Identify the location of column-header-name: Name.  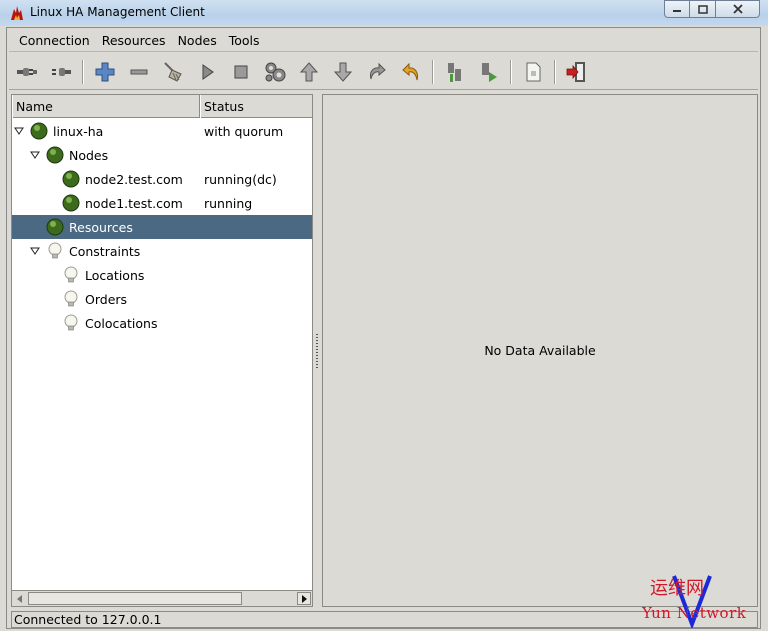
(106, 106).